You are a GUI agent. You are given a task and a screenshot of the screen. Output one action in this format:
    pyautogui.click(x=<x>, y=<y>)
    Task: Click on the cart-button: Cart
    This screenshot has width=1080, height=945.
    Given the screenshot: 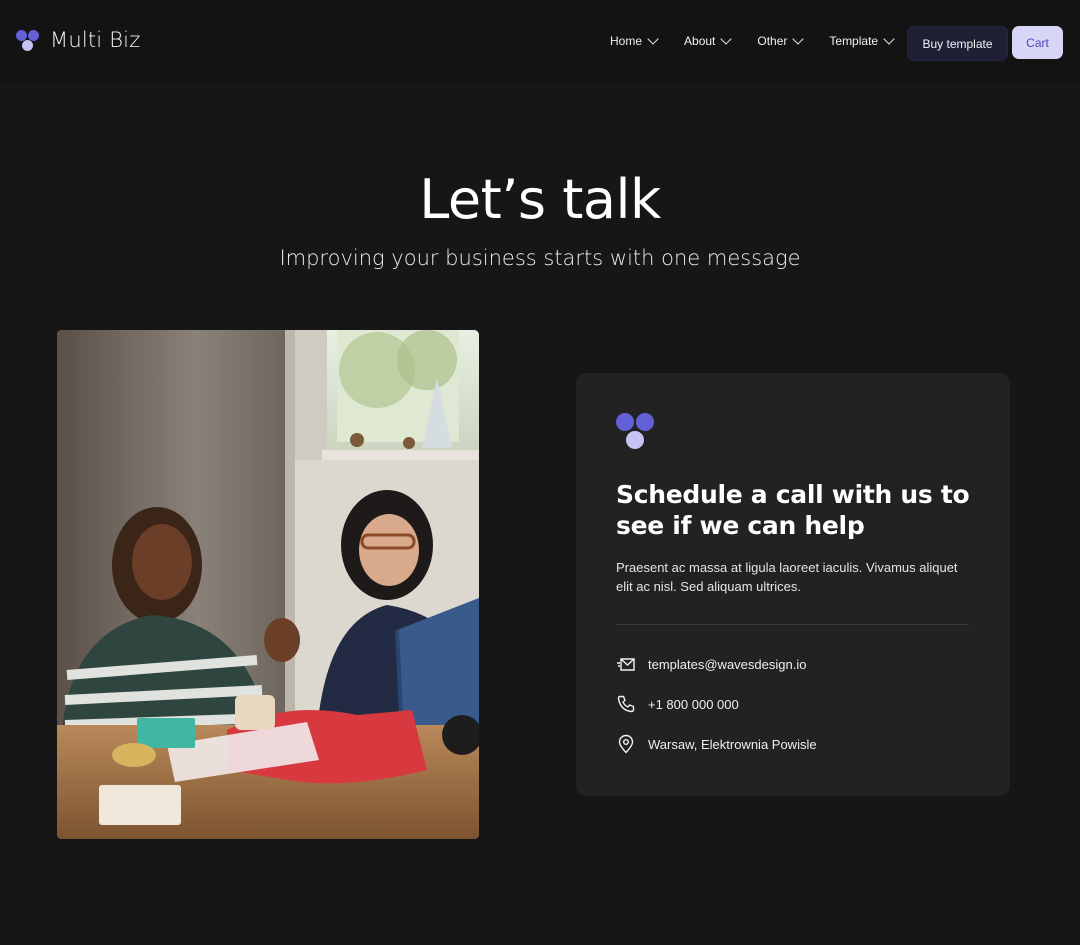 What is the action you would take?
    pyautogui.click(x=1037, y=42)
    